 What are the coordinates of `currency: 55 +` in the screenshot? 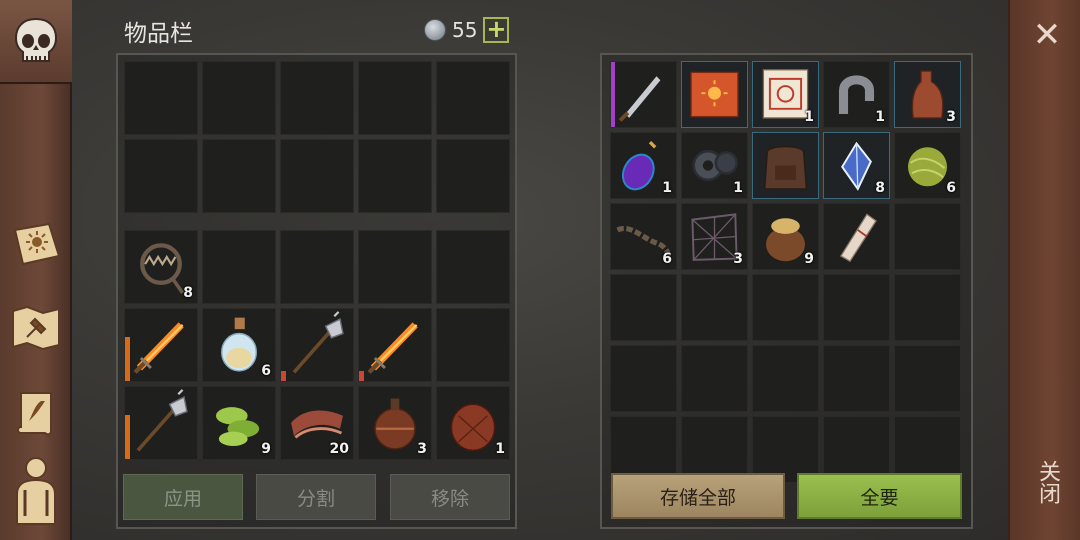 It's located at (467, 30).